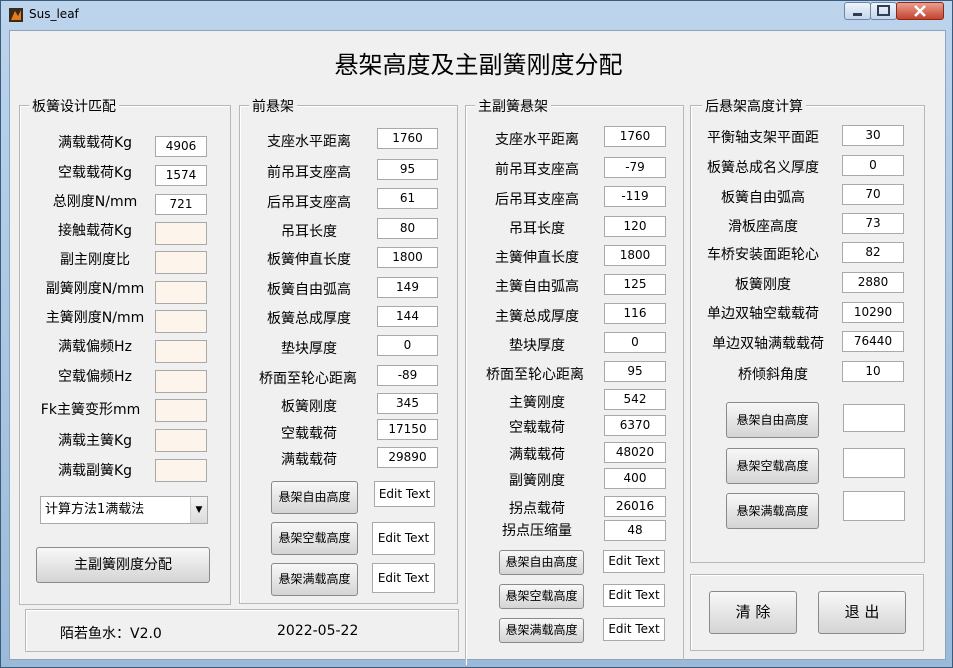  What do you see at coordinates (873, 194) in the screenshot?
I see `field-value: 70` at bounding box center [873, 194].